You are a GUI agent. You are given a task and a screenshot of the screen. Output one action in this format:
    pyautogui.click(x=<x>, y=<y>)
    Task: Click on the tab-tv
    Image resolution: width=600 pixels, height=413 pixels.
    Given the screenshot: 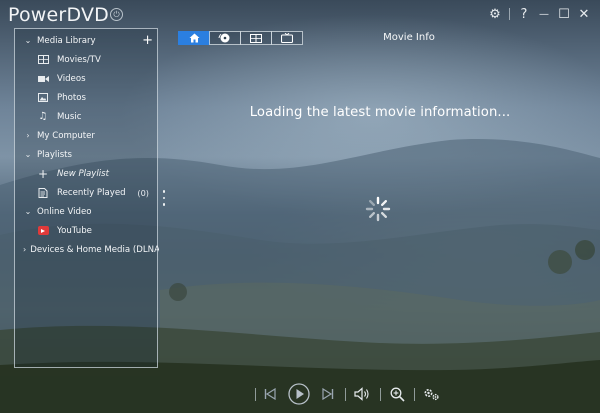 What is the action you would take?
    pyautogui.click(x=287, y=38)
    